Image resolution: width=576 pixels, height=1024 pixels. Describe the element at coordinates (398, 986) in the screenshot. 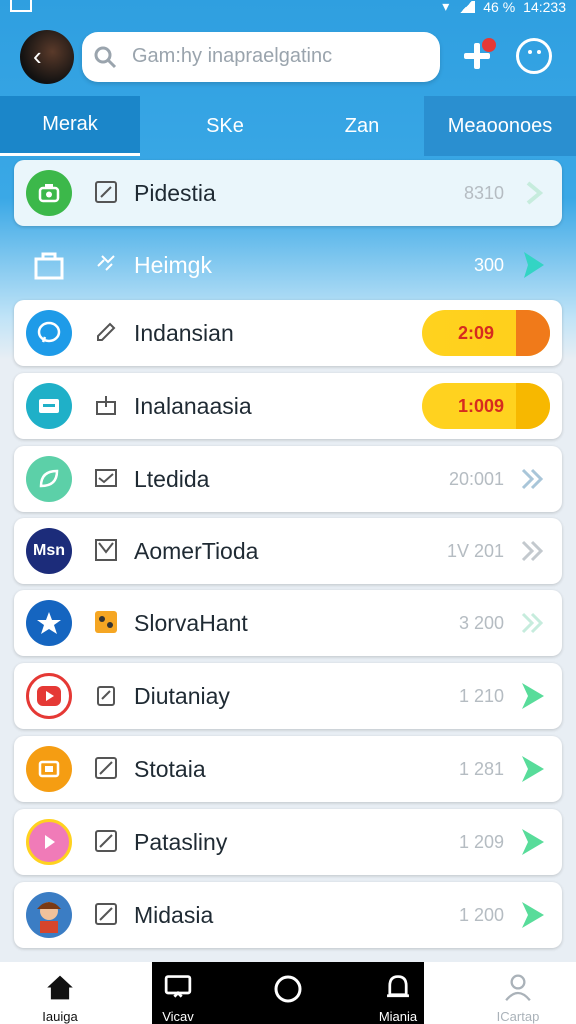

I see `bell-icon` at that location.